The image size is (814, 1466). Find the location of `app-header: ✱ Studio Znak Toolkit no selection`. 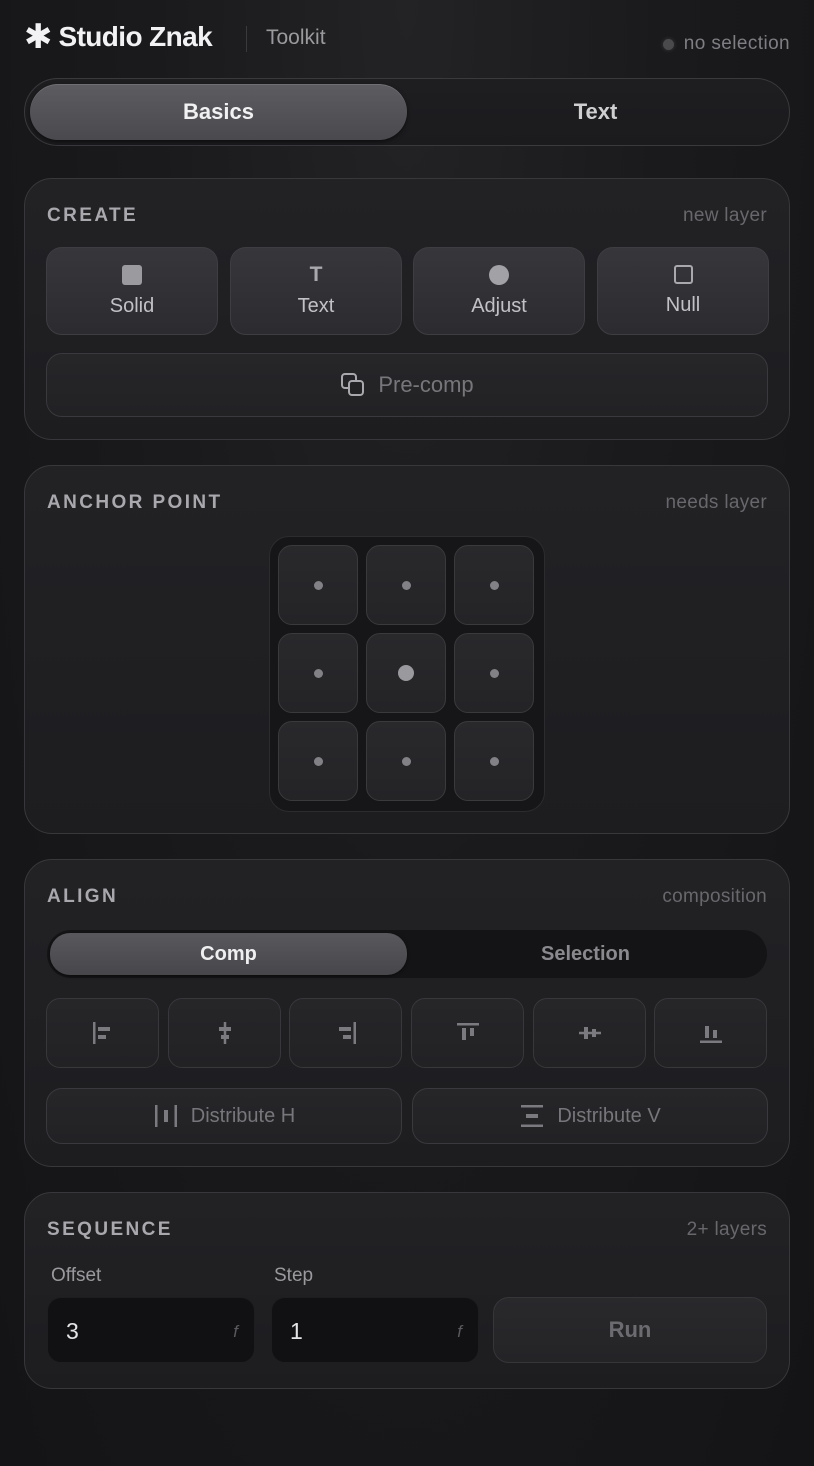

app-header: ✱ Studio Znak Toolkit no selection is located at coordinates (407, 38).